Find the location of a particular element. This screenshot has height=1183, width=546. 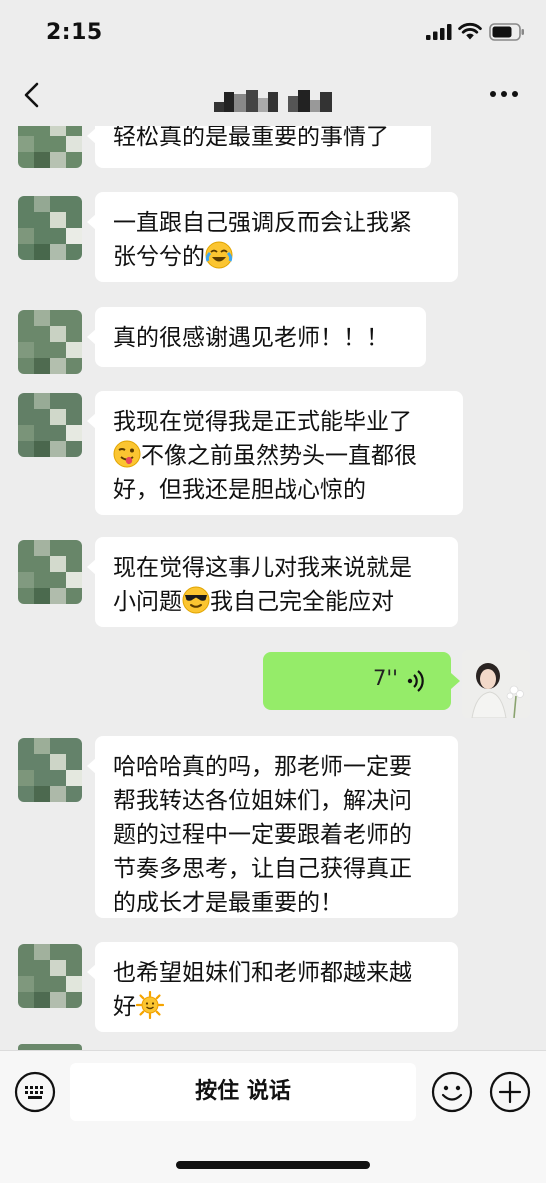

smiley-icon is located at coordinates (452, 1092).